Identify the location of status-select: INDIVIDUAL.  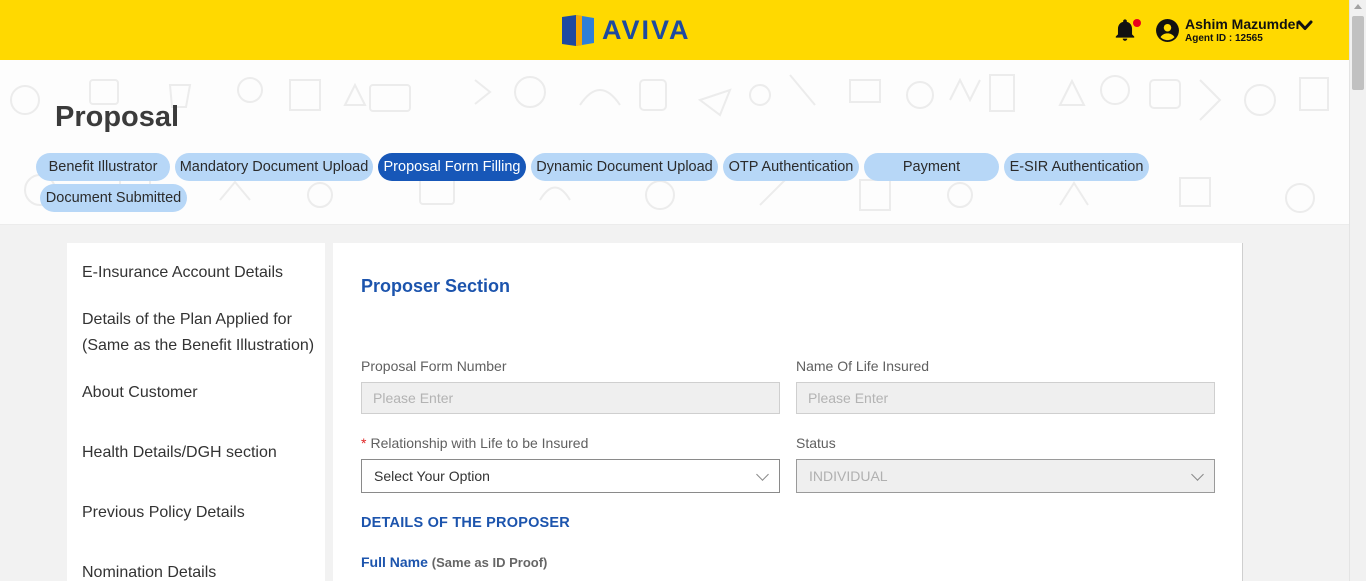
(1005, 476).